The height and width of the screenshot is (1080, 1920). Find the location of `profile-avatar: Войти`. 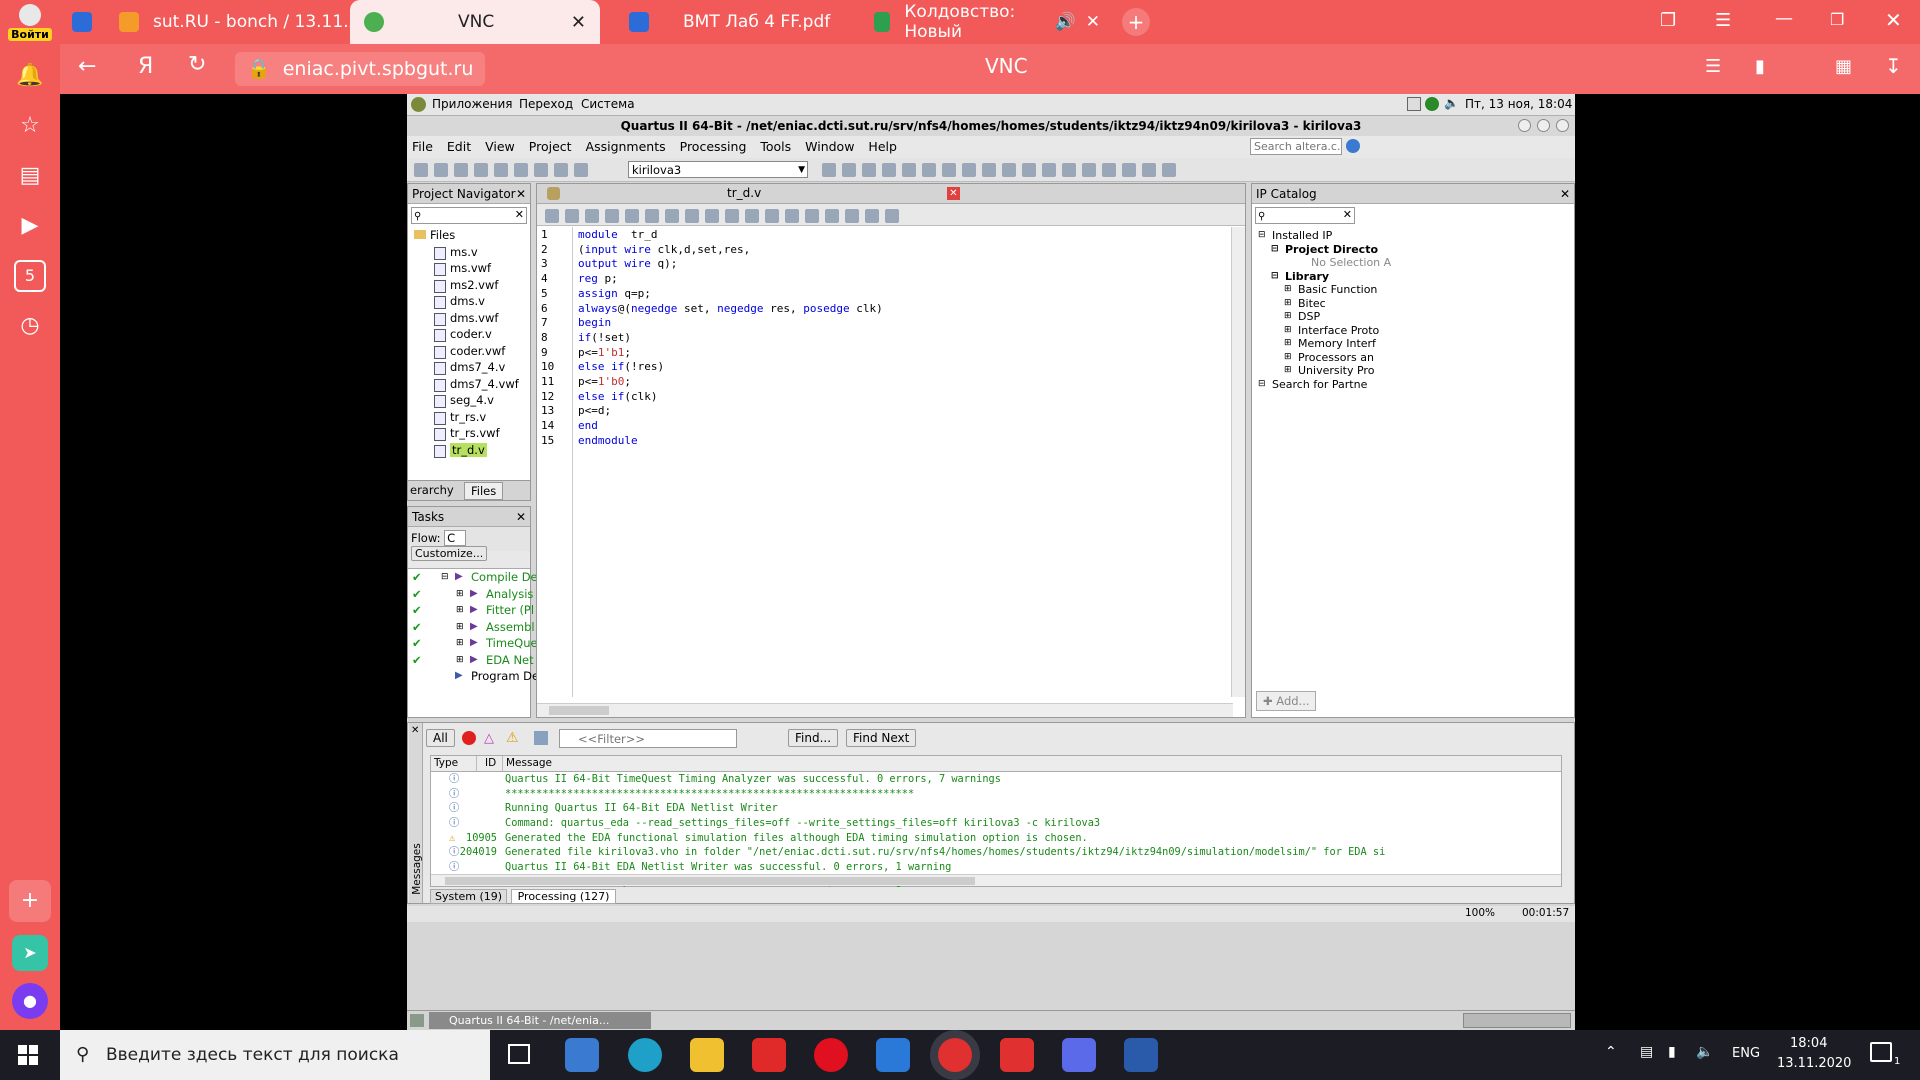

profile-avatar: Войти is located at coordinates (30, 24).